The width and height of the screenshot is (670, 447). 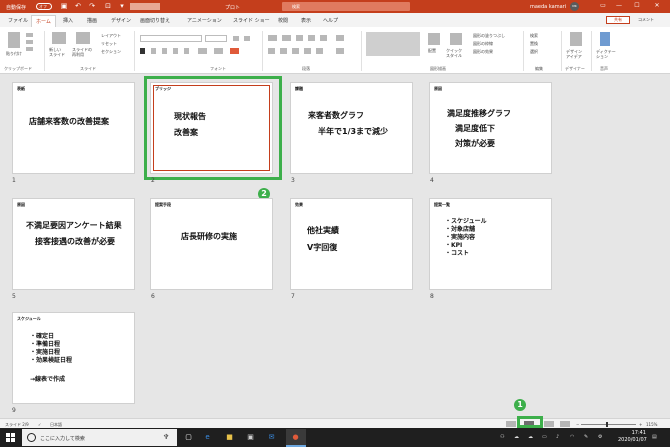 I want to click on mail-icon: ✉, so click(x=271, y=437).